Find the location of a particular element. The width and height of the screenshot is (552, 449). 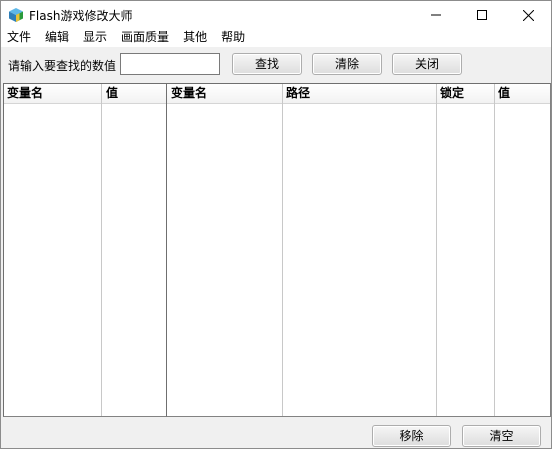

close-icon is located at coordinates (528, 15).